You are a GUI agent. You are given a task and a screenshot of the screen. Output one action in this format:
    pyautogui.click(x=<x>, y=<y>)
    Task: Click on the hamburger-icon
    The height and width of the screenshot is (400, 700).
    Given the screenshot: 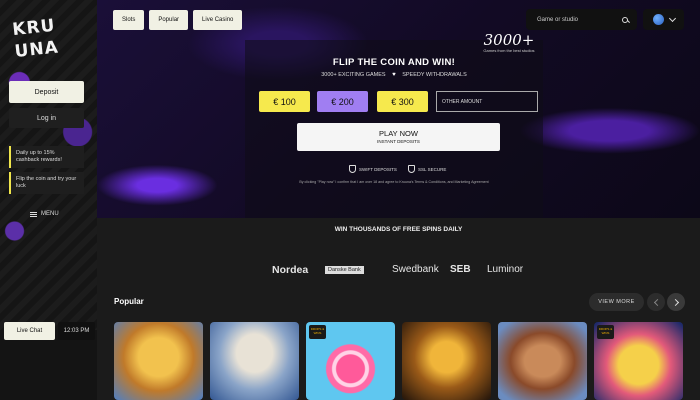 What is the action you would take?
    pyautogui.click(x=33, y=214)
    